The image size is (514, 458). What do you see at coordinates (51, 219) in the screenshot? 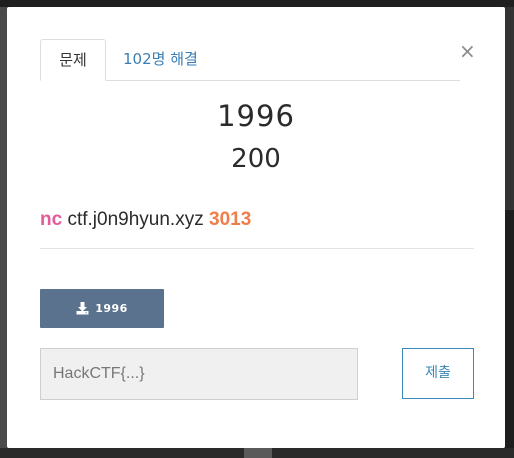
I see `description-command: nc` at bounding box center [51, 219].